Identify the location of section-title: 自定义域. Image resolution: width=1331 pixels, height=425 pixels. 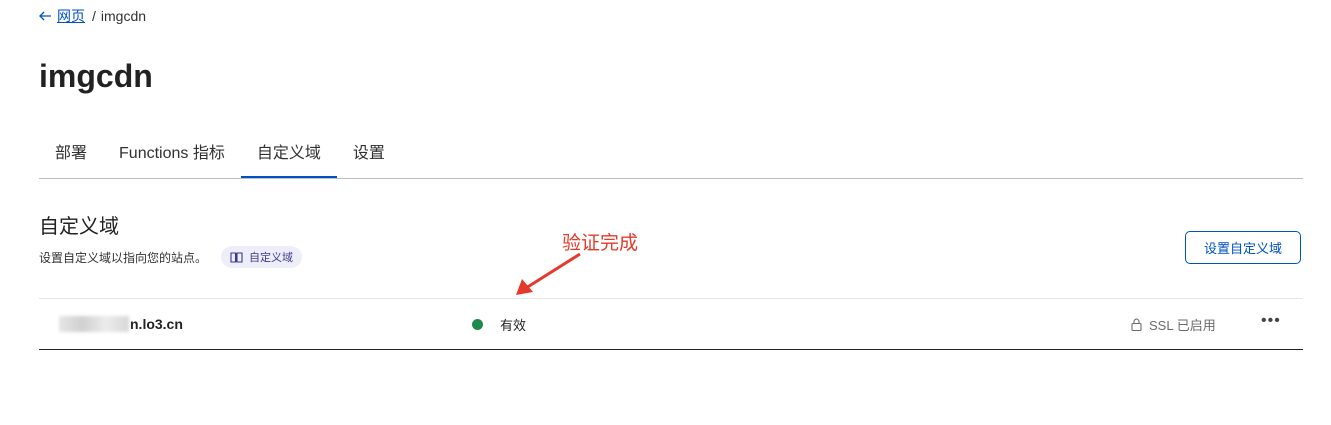
(79, 227).